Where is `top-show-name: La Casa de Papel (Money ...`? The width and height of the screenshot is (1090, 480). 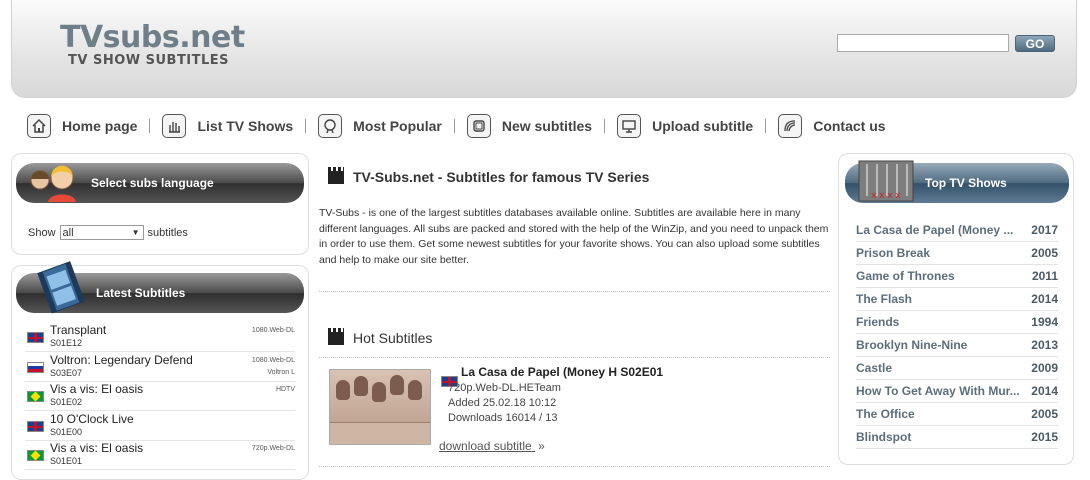 top-show-name: La Casa de Papel (Money ... is located at coordinates (934, 230).